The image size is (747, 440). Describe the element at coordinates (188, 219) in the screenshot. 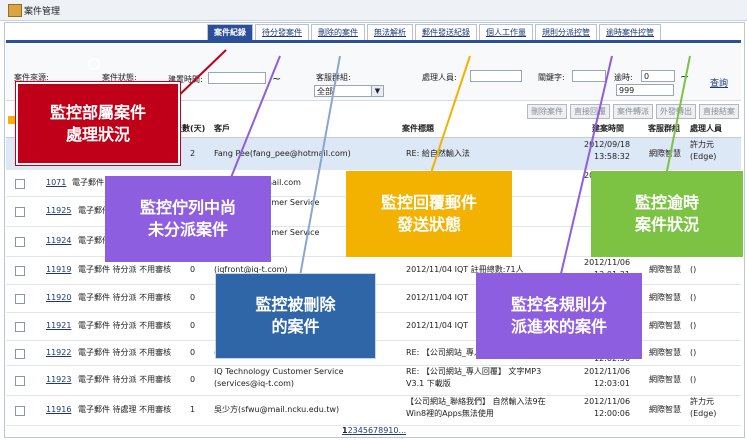

I see `callout-unassigned-queue: 監控佇列中尚 未分派案件` at that location.